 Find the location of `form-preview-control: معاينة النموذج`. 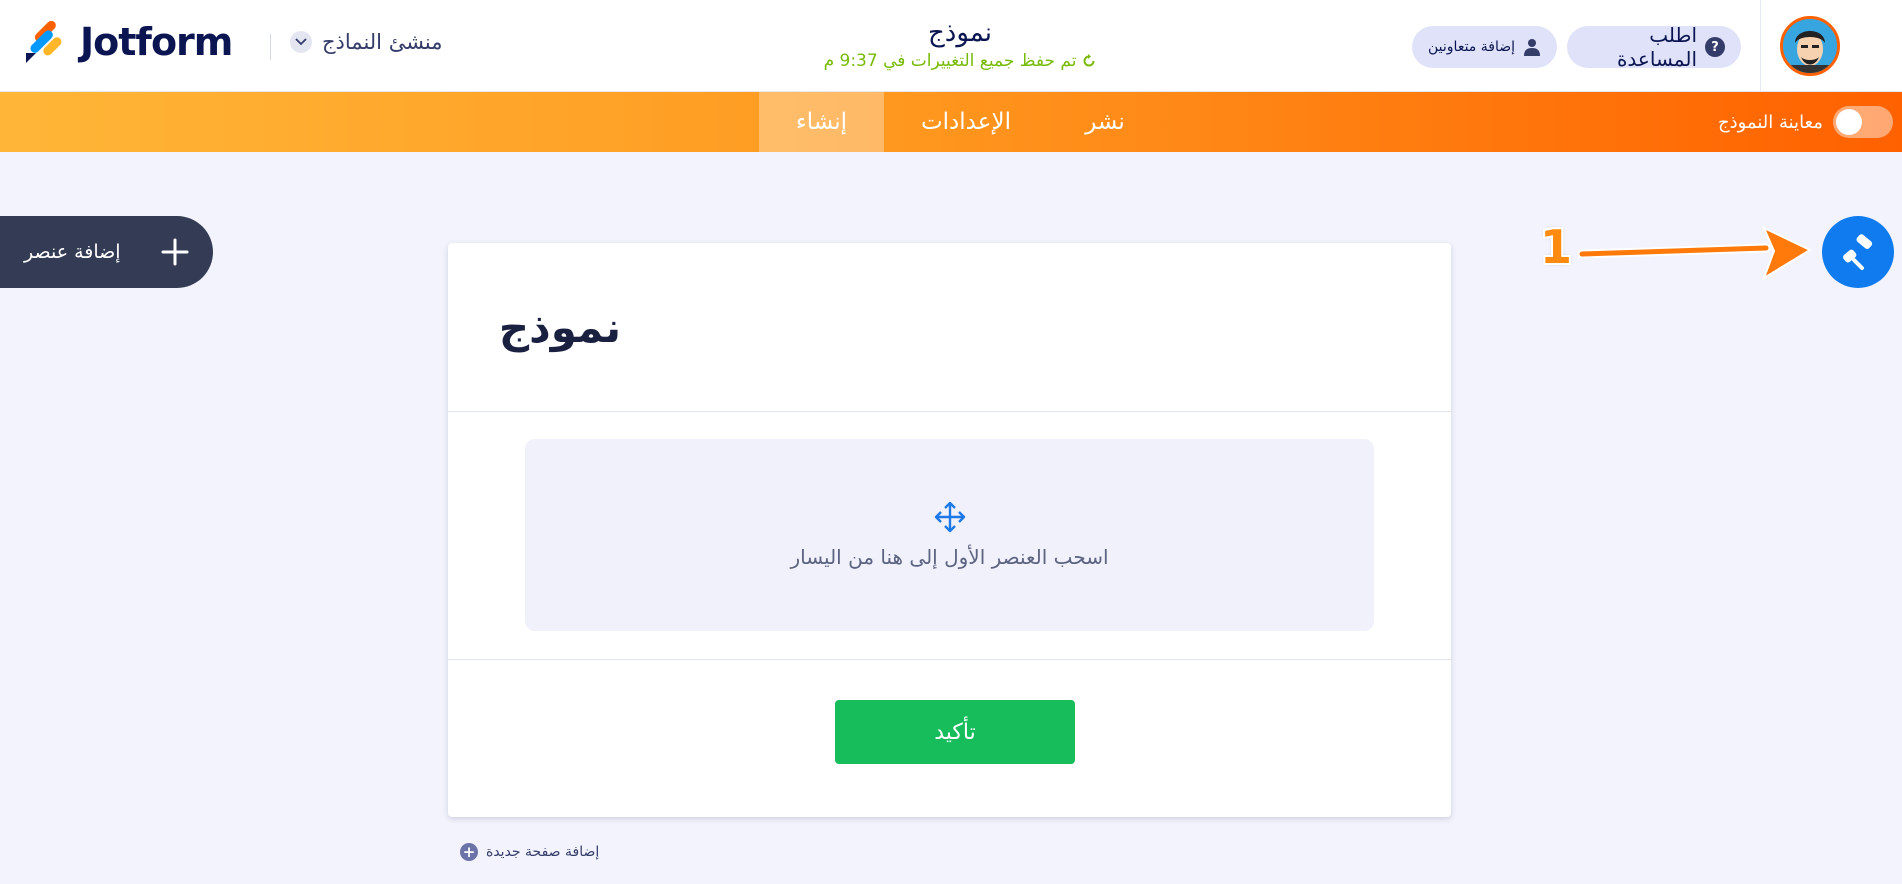

form-preview-control: معاينة النموذج is located at coordinates (1805, 122).